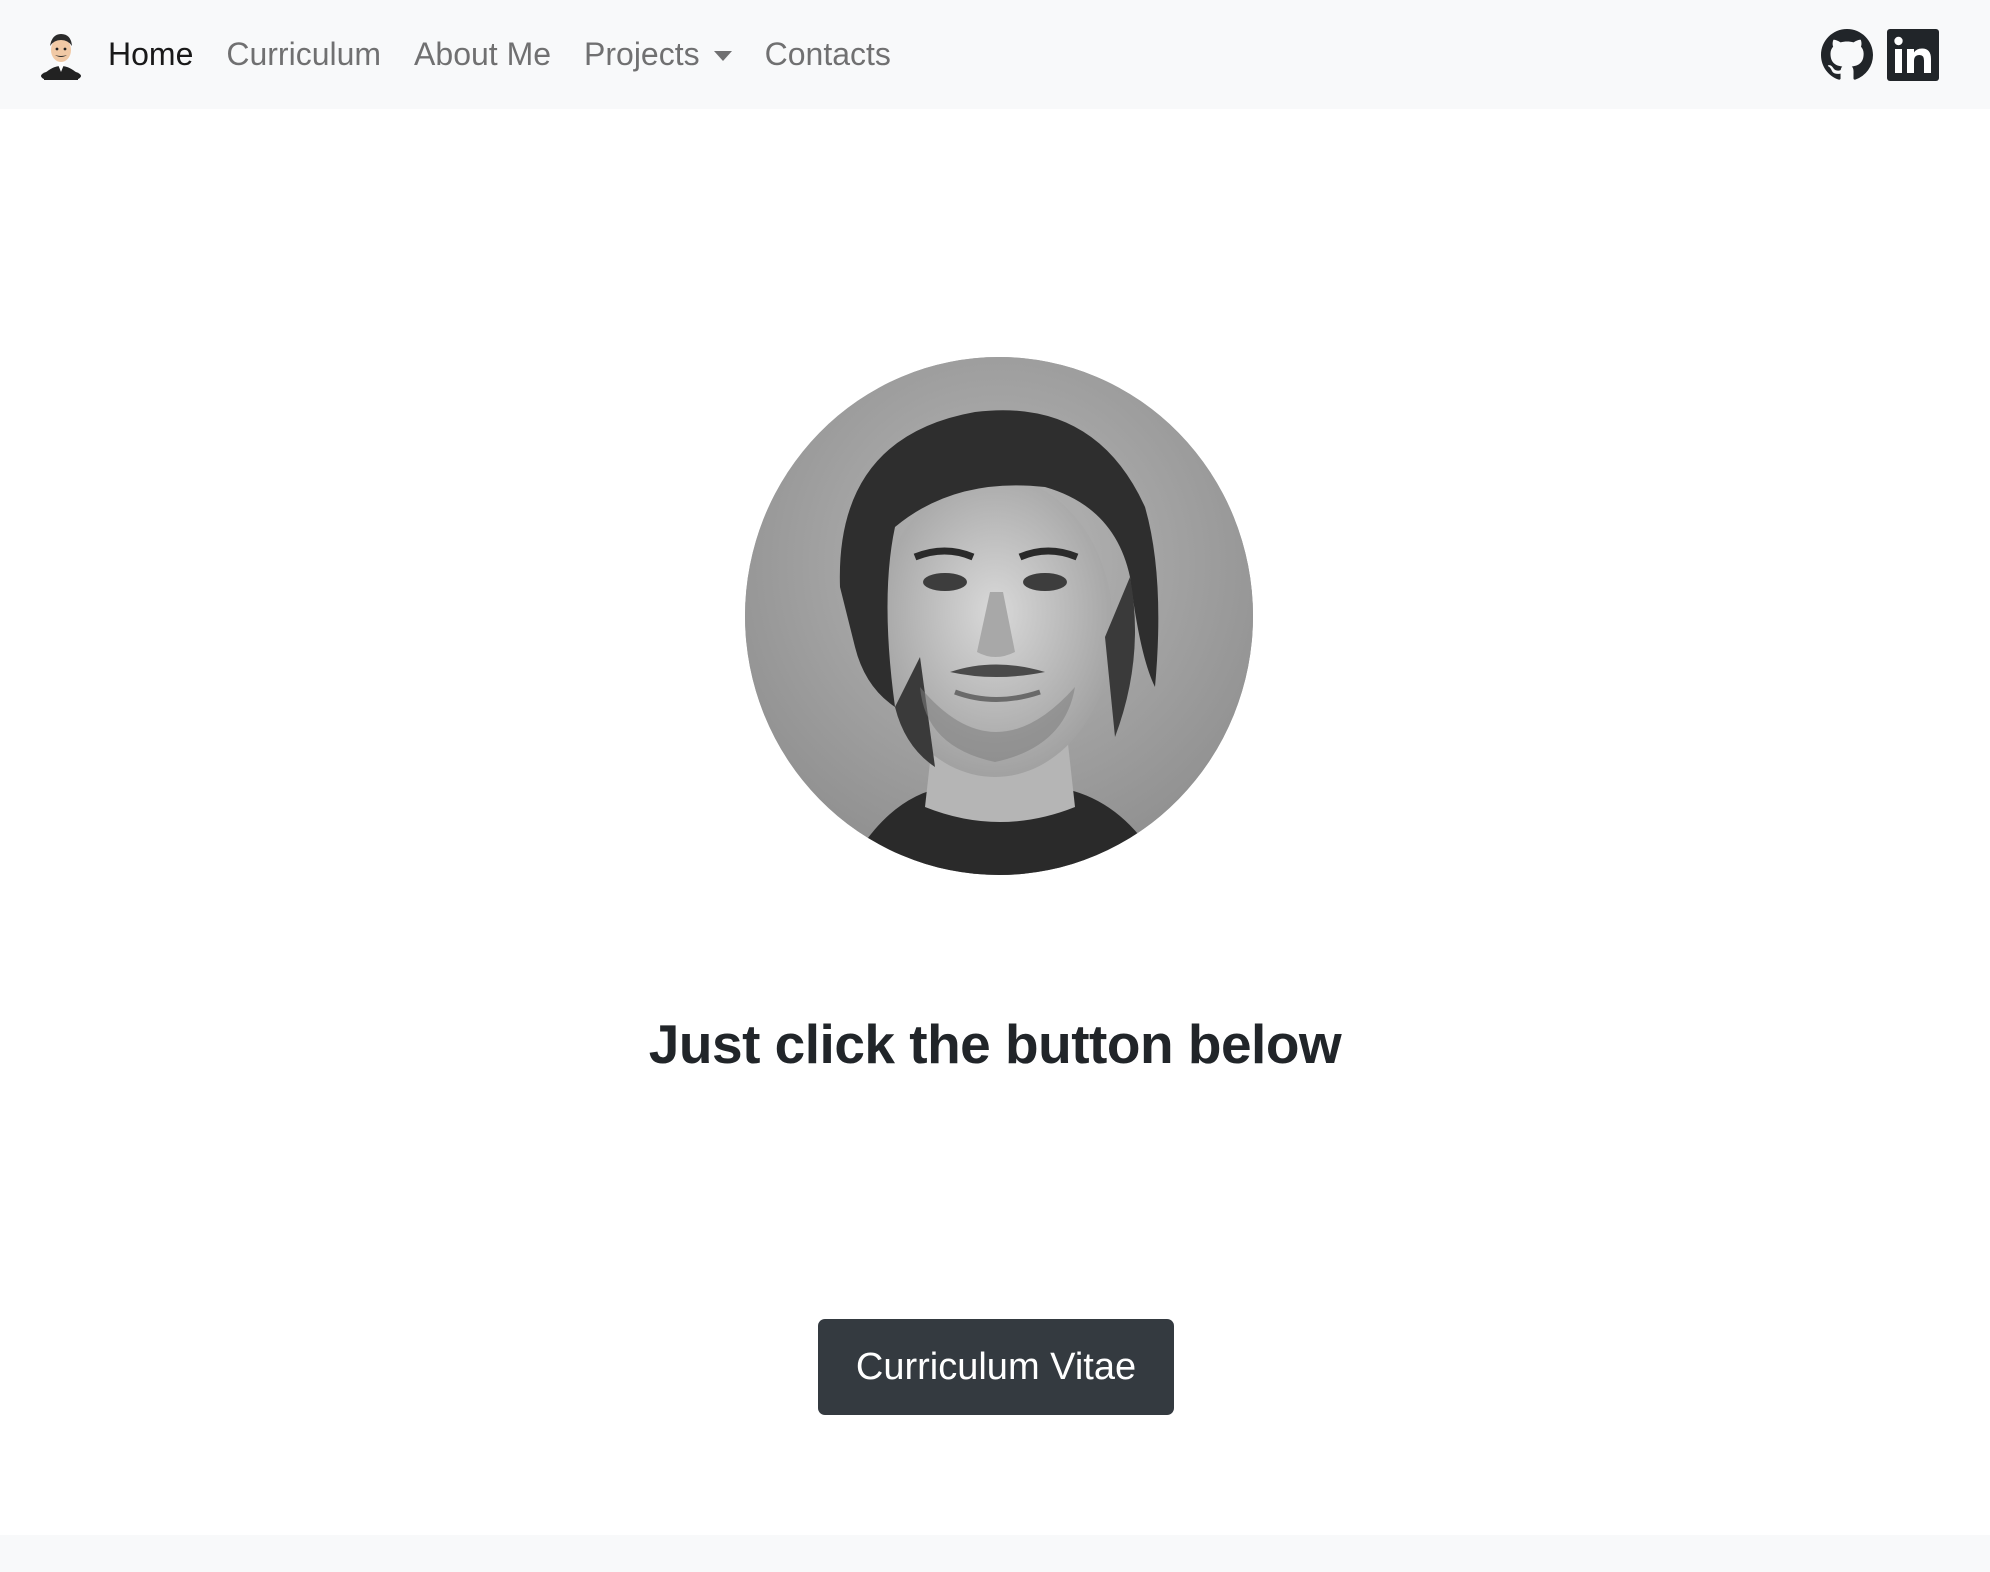 The height and width of the screenshot is (1572, 1990). Describe the element at coordinates (995, 1044) in the screenshot. I see `hero-headline: Just click the button below` at that location.